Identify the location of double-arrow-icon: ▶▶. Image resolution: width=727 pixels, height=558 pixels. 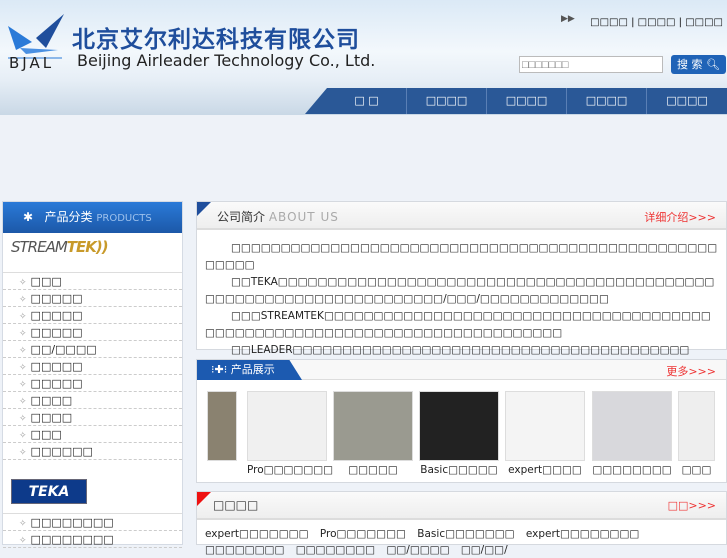
(568, 19).